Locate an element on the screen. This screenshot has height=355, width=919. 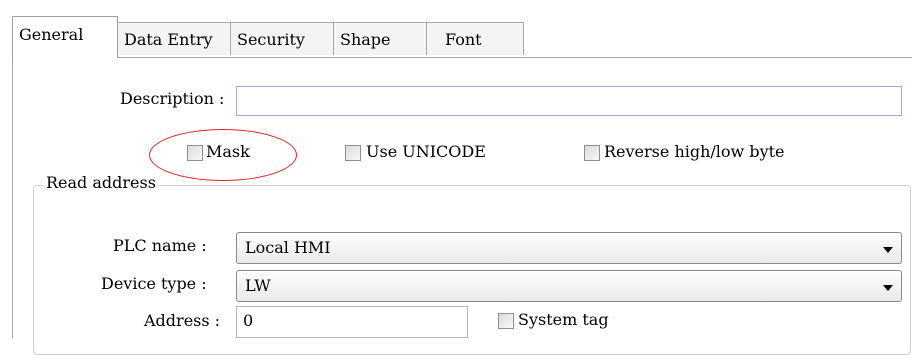
tab-shape: Shape is located at coordinates (380, 38).